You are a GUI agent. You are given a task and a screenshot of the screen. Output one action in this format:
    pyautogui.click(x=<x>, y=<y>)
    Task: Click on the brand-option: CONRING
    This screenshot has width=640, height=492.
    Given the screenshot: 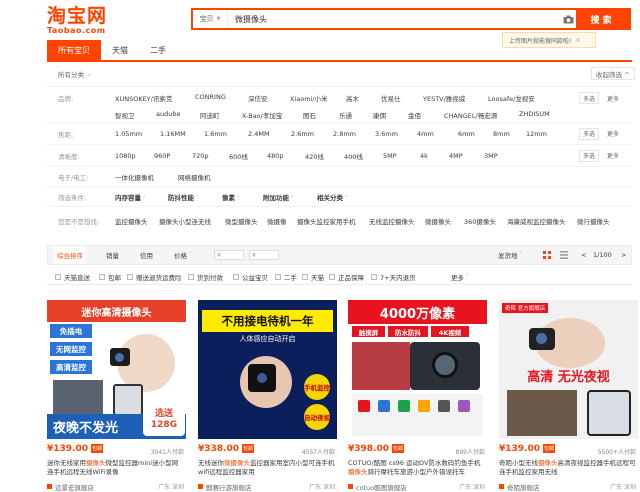 What is the action you would take?
    pyautogui.click(x=210, y=97)
    